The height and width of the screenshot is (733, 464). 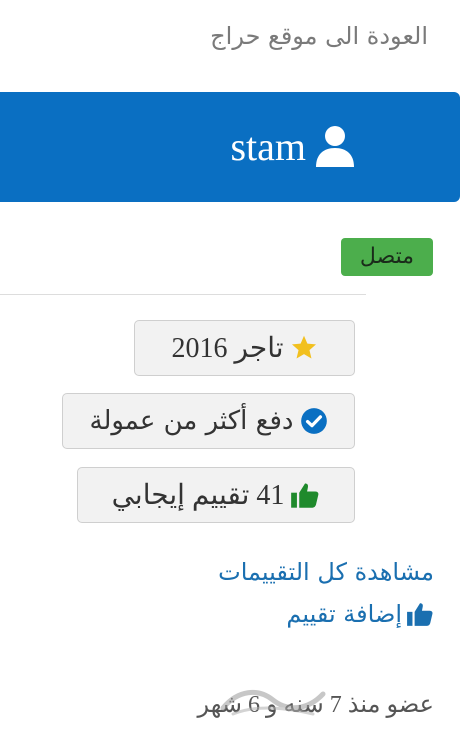 I want to click on positive-ratings-badge: 41 تقييم إيجابي, so click(x=216, y=495).